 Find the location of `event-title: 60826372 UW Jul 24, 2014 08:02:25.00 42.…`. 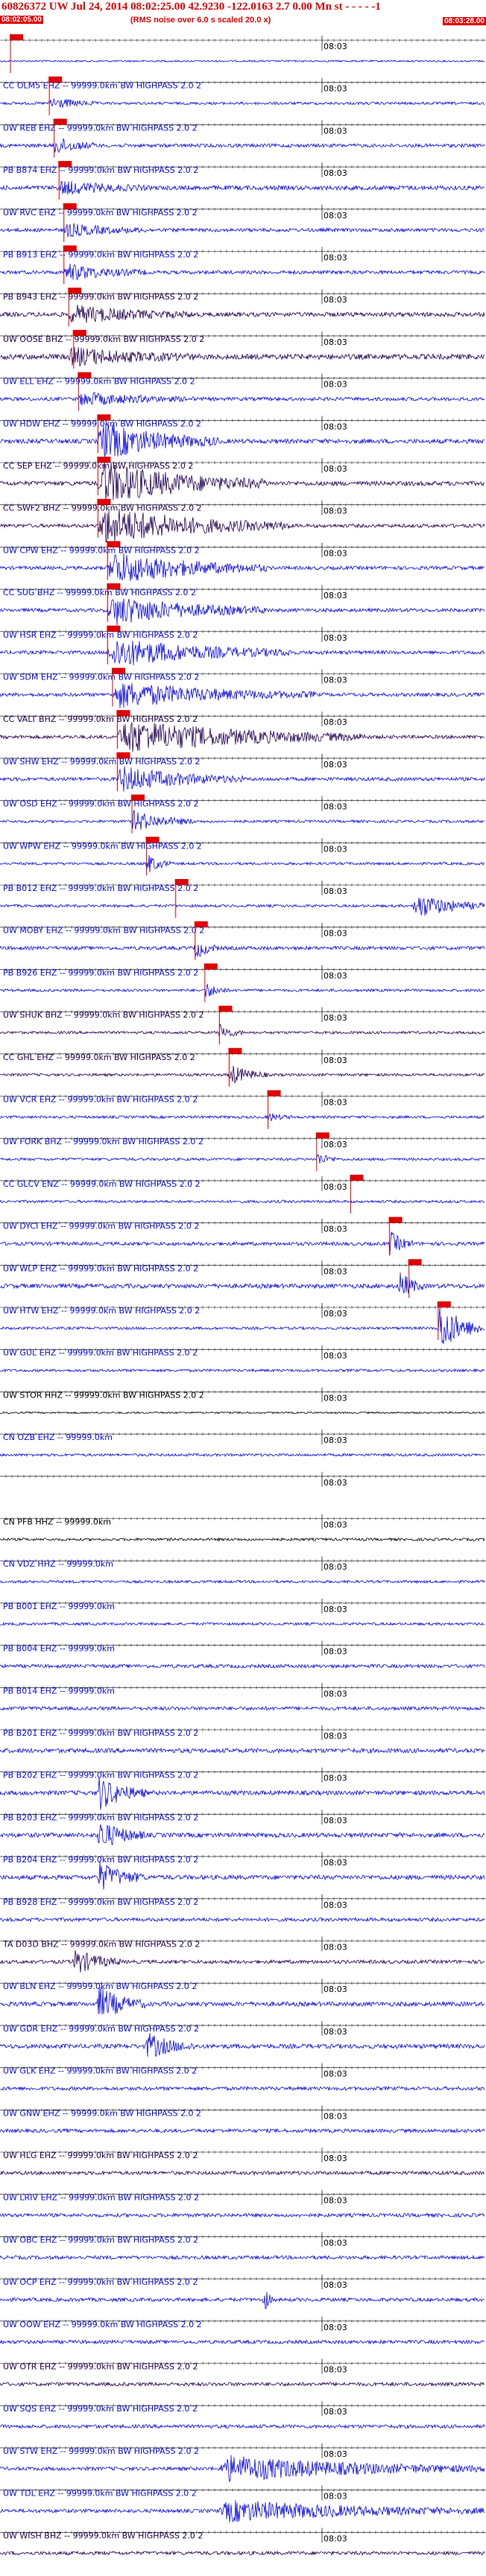

event-title: 60826372 UW Jul 24, 2014 08:02:25.00 42.… is located at coordinates (191, 7).